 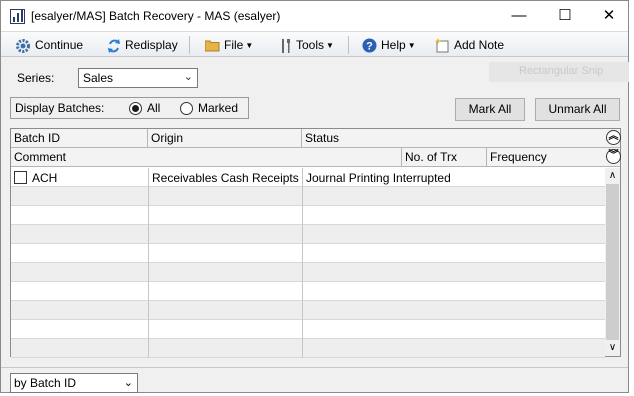 What do you see at coordinates (490, 109) in the screenshot?
I see `mark-all-button: Mark All` at bounding box center [490, 109].